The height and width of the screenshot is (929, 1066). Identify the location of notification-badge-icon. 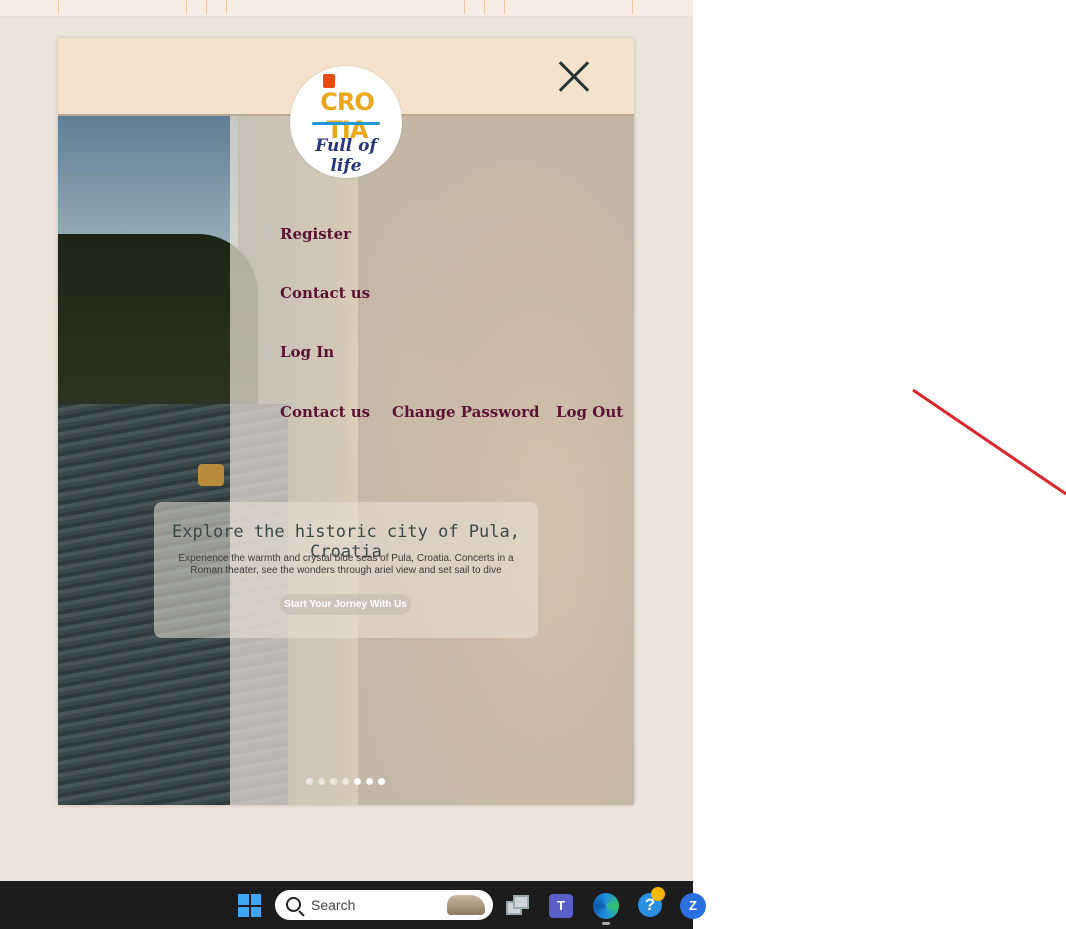
(658, 894).